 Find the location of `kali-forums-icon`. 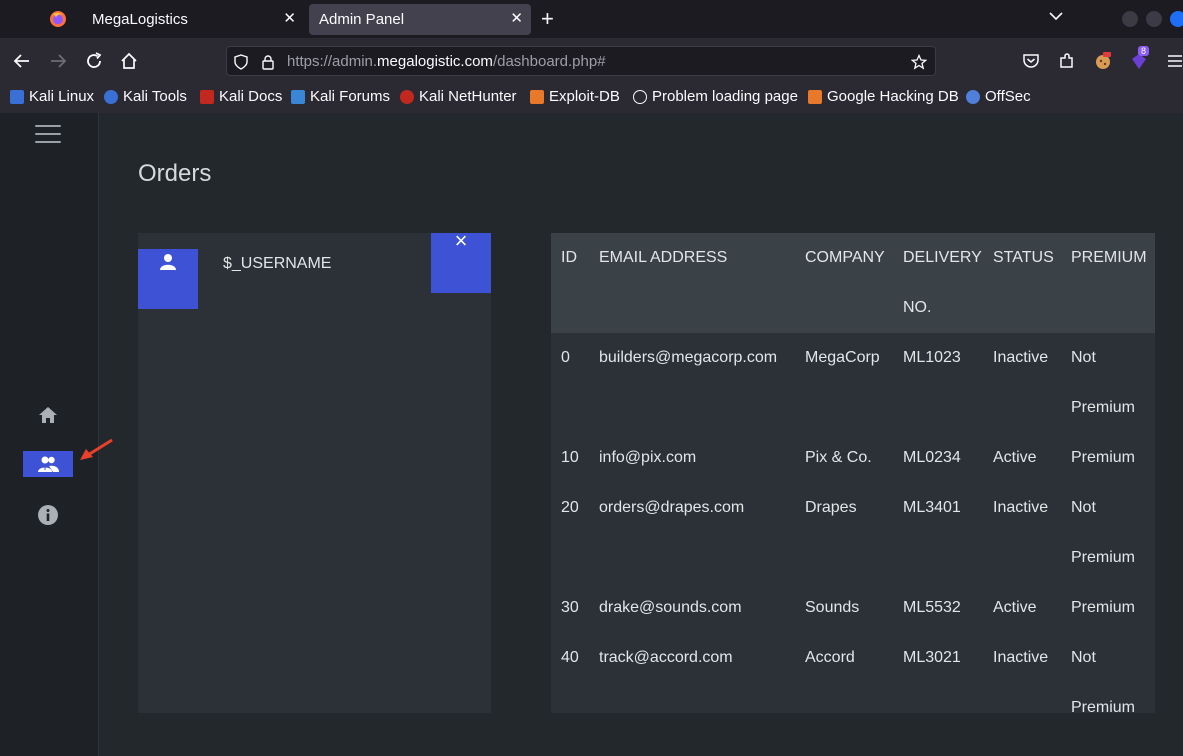

kali-forums-icon is located at coordinates (298, 96).